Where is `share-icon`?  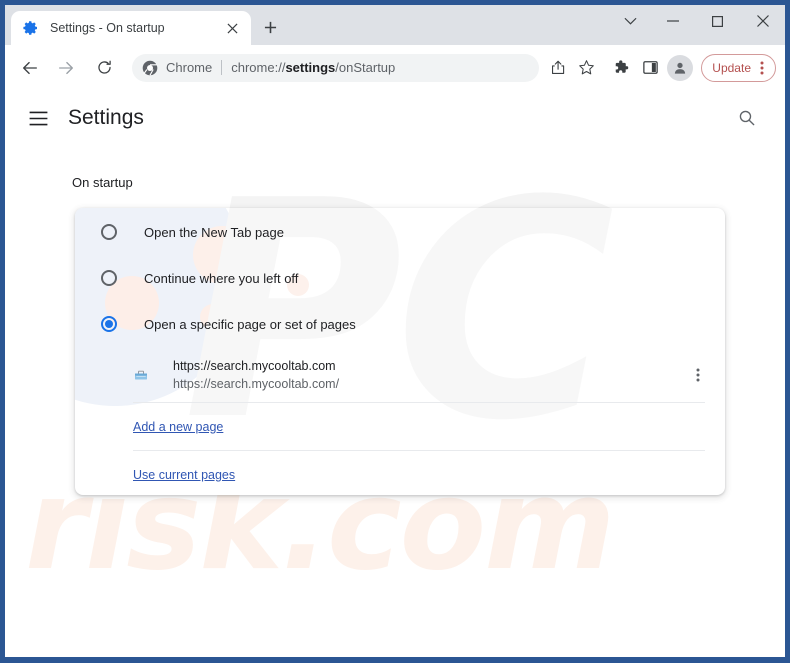 share-icon is located at coordinates (557, 67).